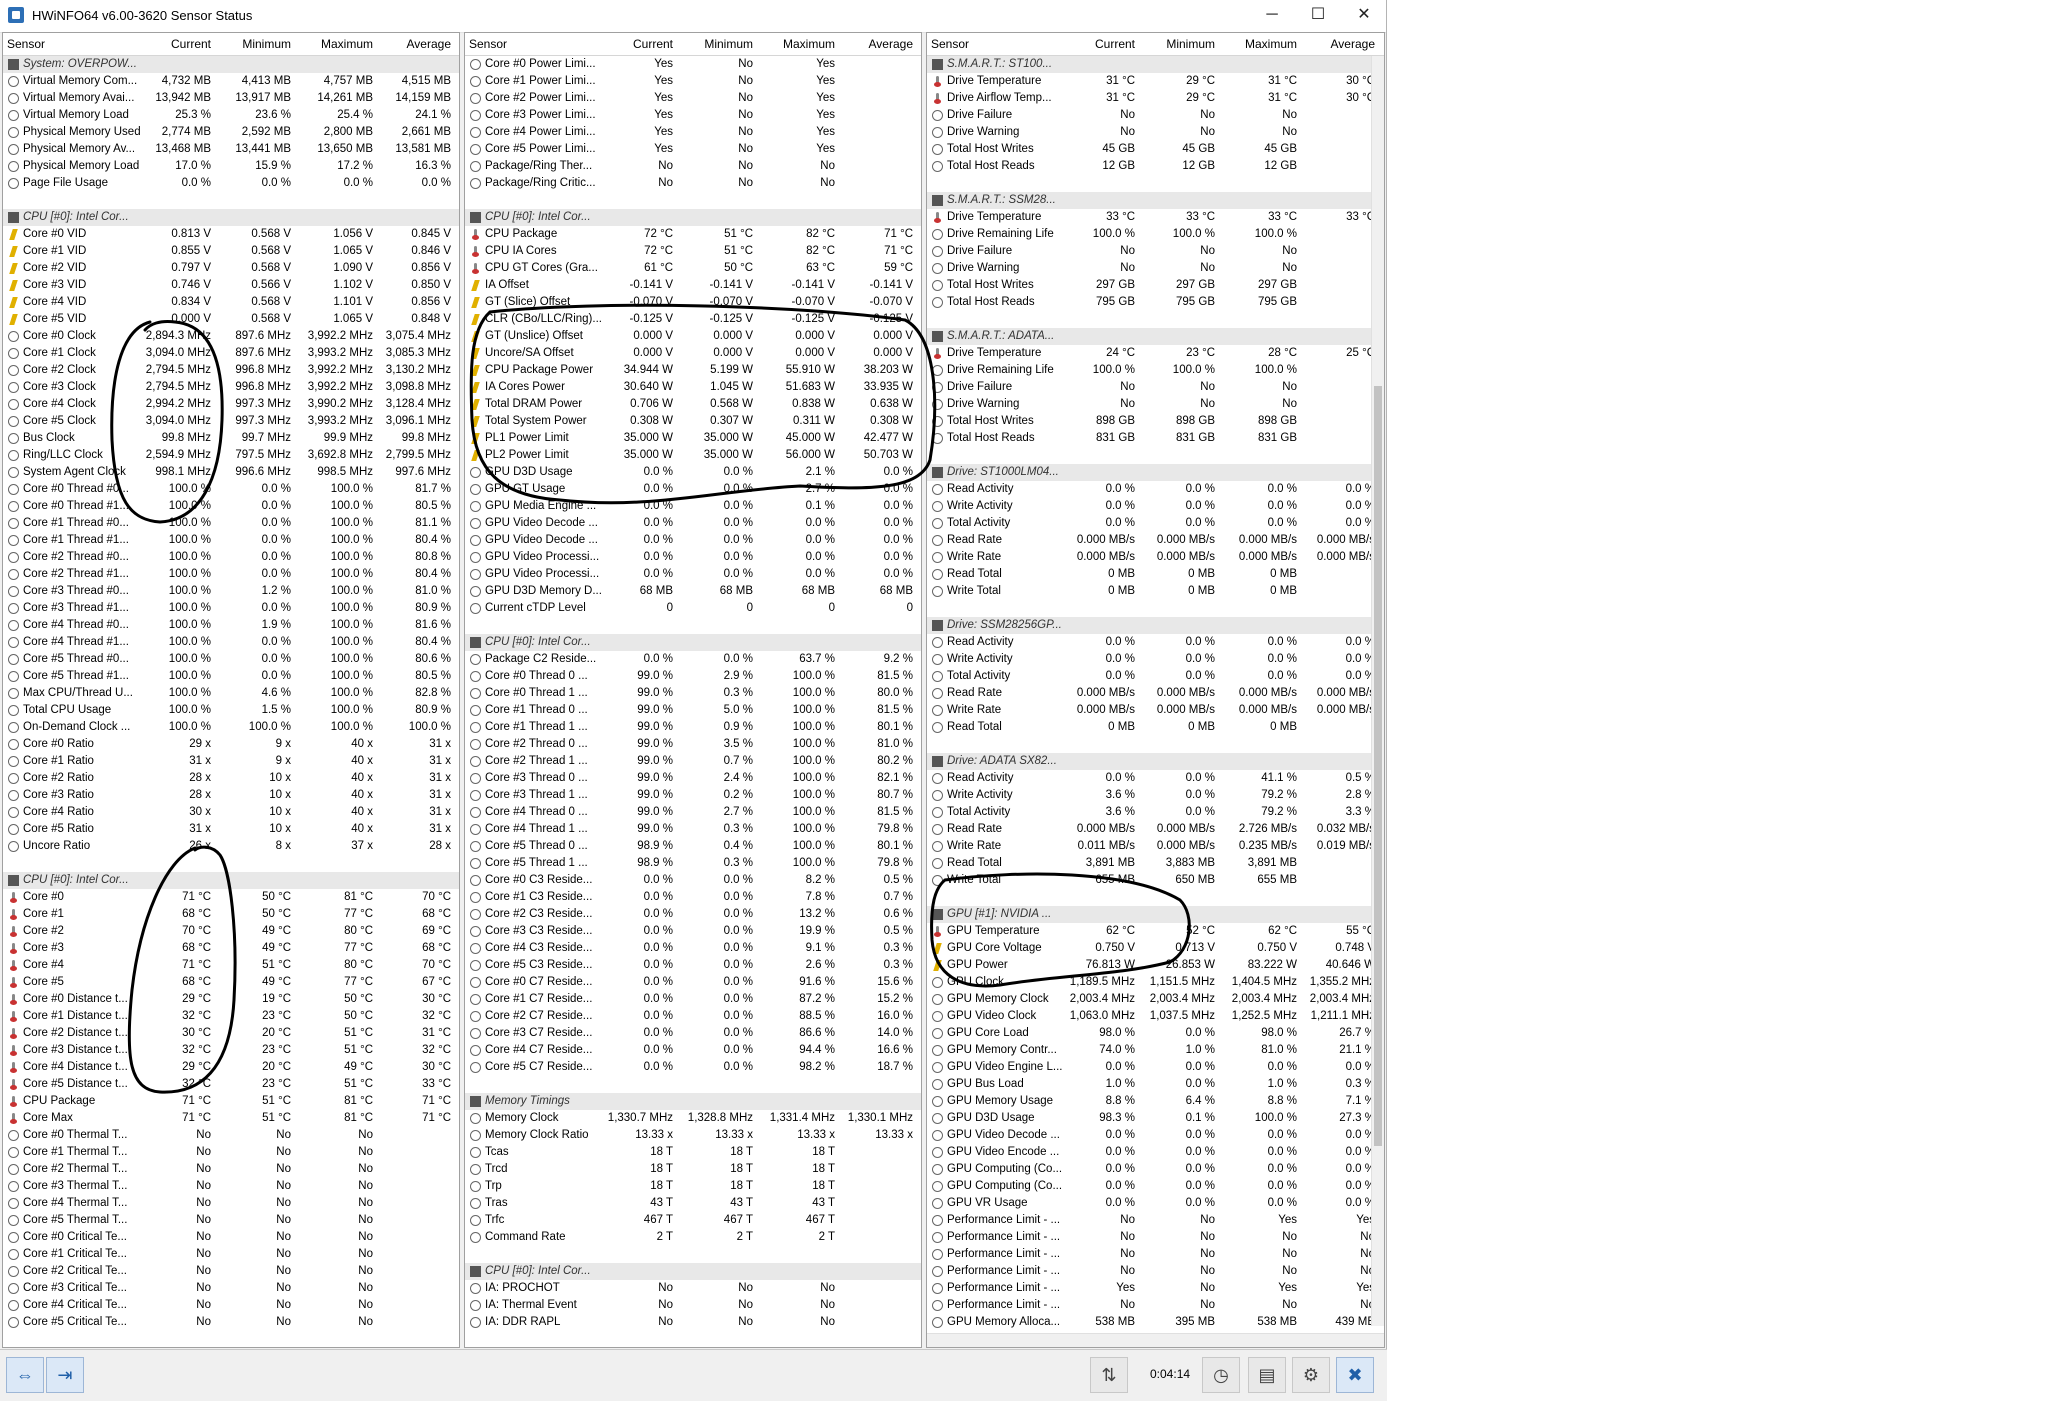  Describe the element at coordinates (1155, 1169) in the screenshot. I see `sensor-row: GPU Computing (Co... 0.0 % 0.0 % 0.0 % 0.0 %` at that location.